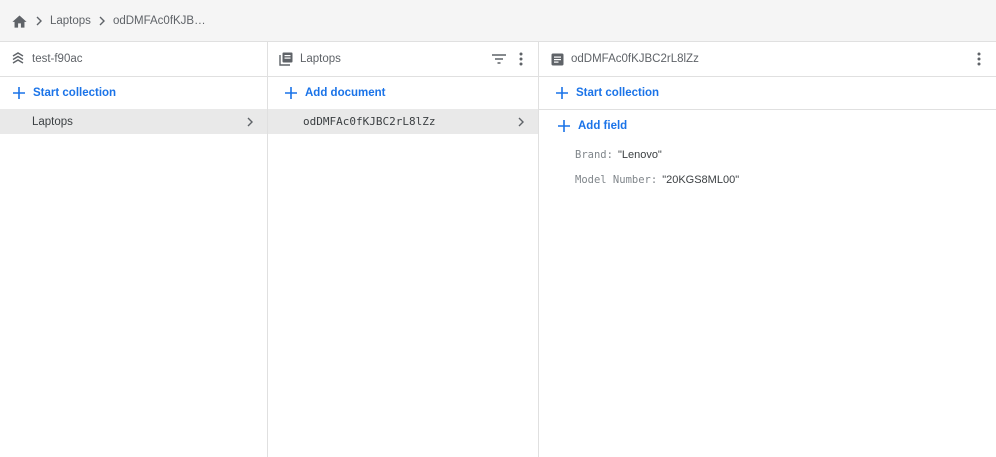 The width and height of the screenshot is (996, 457). What do you see at coordinates (767, 59) in the screenshot?
I see `document-panel-header: odDMFAc0fKJBC2rL8lZz` at bounding box center [767, 59].